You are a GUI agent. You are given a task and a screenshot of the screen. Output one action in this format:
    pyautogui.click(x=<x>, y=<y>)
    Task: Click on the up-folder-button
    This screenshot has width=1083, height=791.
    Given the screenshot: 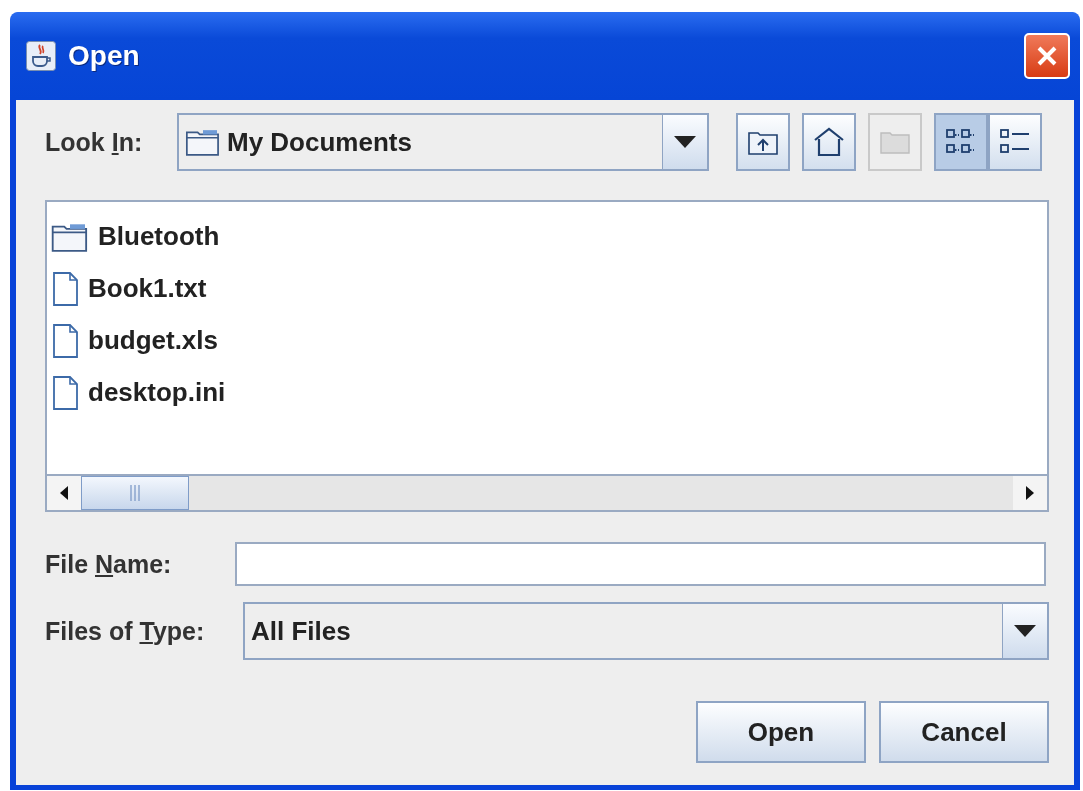 What is the action you would take?
    pyautogui.click(x=763, y=142)
    